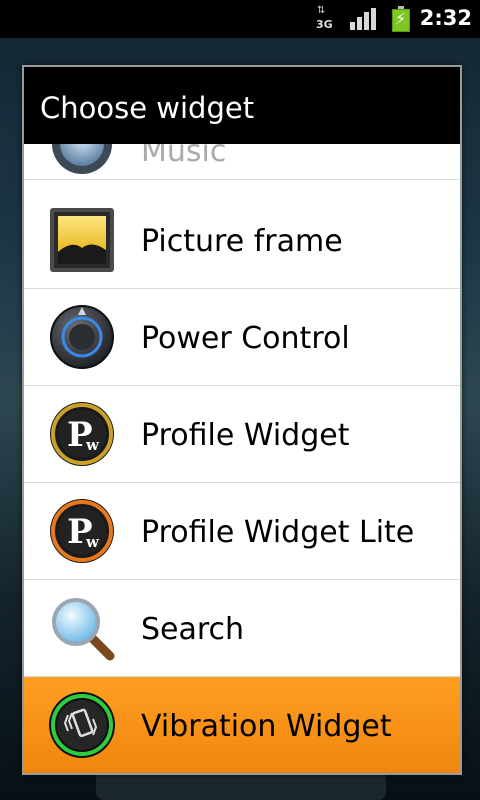 The image size is (480, 800). What do you see at coordinates (82, 434) in the screenshot?
I see `profile-widget-icon: P w` at bounding box center [82, 434].